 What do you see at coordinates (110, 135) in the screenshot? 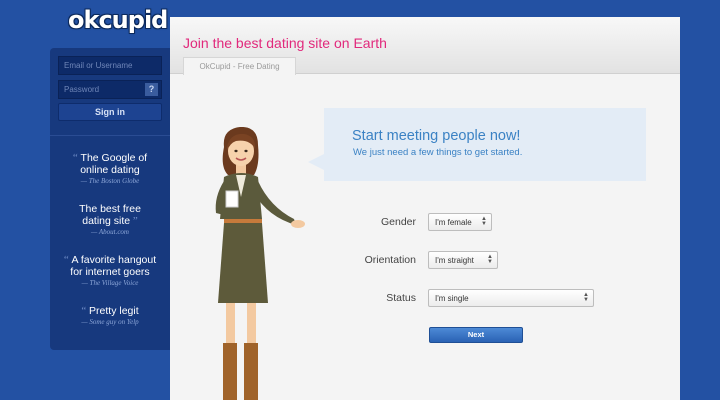
I see `sidebar-divider` at bounding box center [110, 135].